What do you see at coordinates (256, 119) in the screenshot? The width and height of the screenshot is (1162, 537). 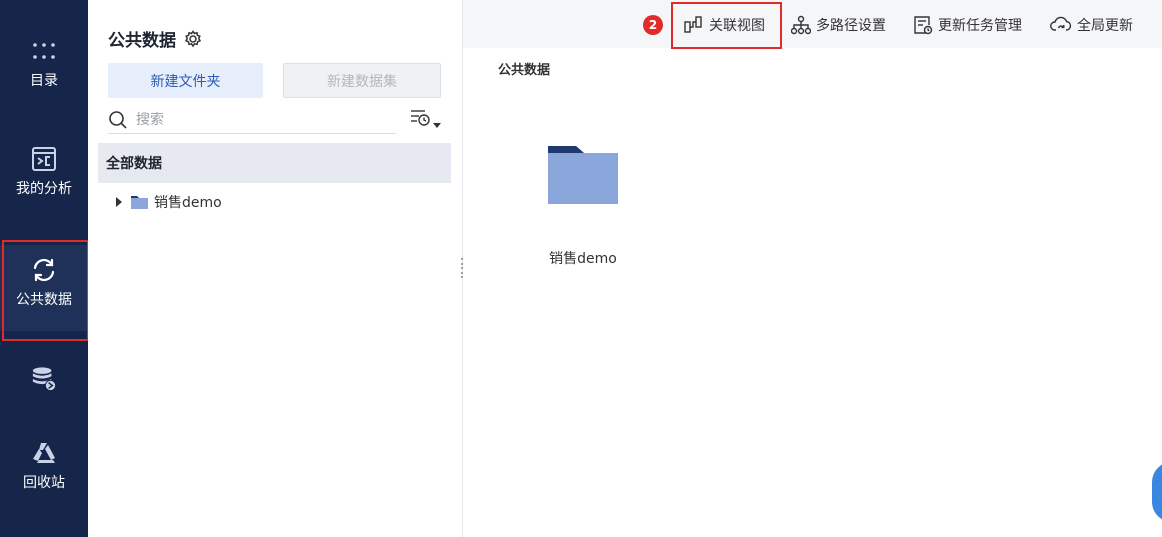 I see `search-input` at bounding box center [256, 119].